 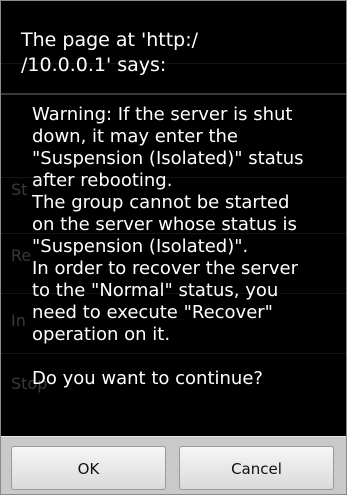 What do you see at coordinates (18, 320) in the screenshot?
I see `ghost-label: In` at bounding box center [18, 320].